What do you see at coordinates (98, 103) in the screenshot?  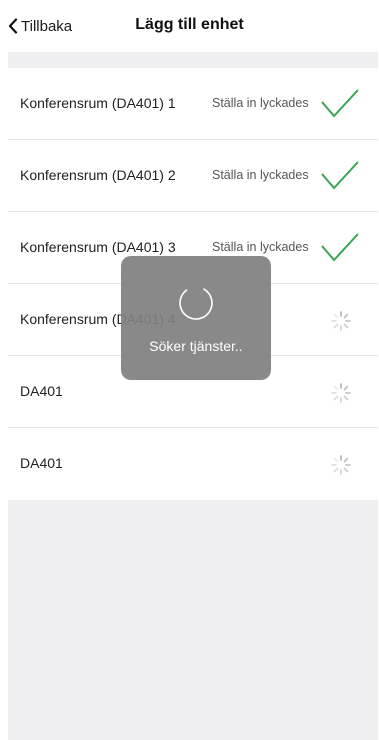 I see `device-name: Konferensrum (DA401) 1` at bounding box center [98, 103].